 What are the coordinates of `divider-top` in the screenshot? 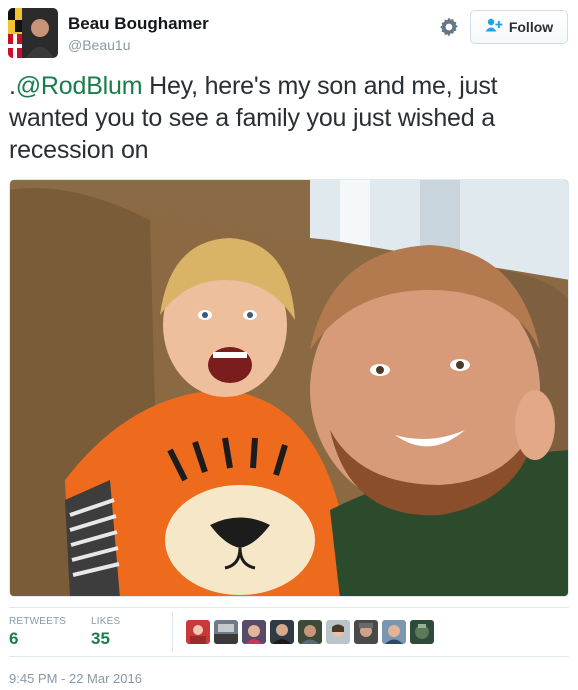 It's located at (289, 607).